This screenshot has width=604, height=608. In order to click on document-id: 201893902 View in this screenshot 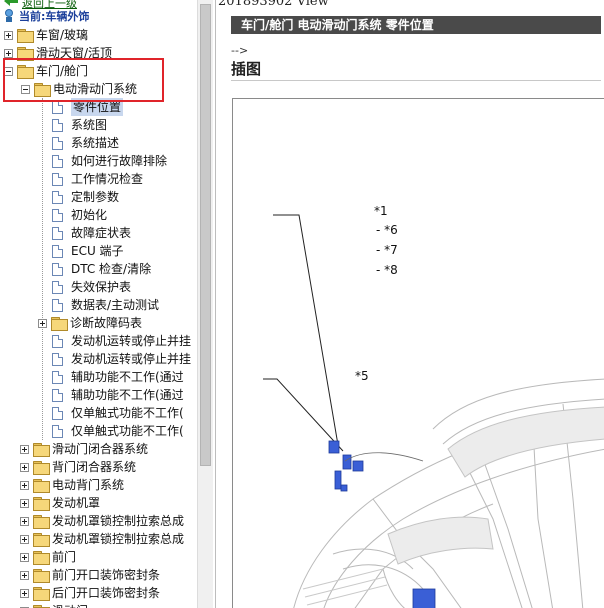, I will do `click(273, 4)`.